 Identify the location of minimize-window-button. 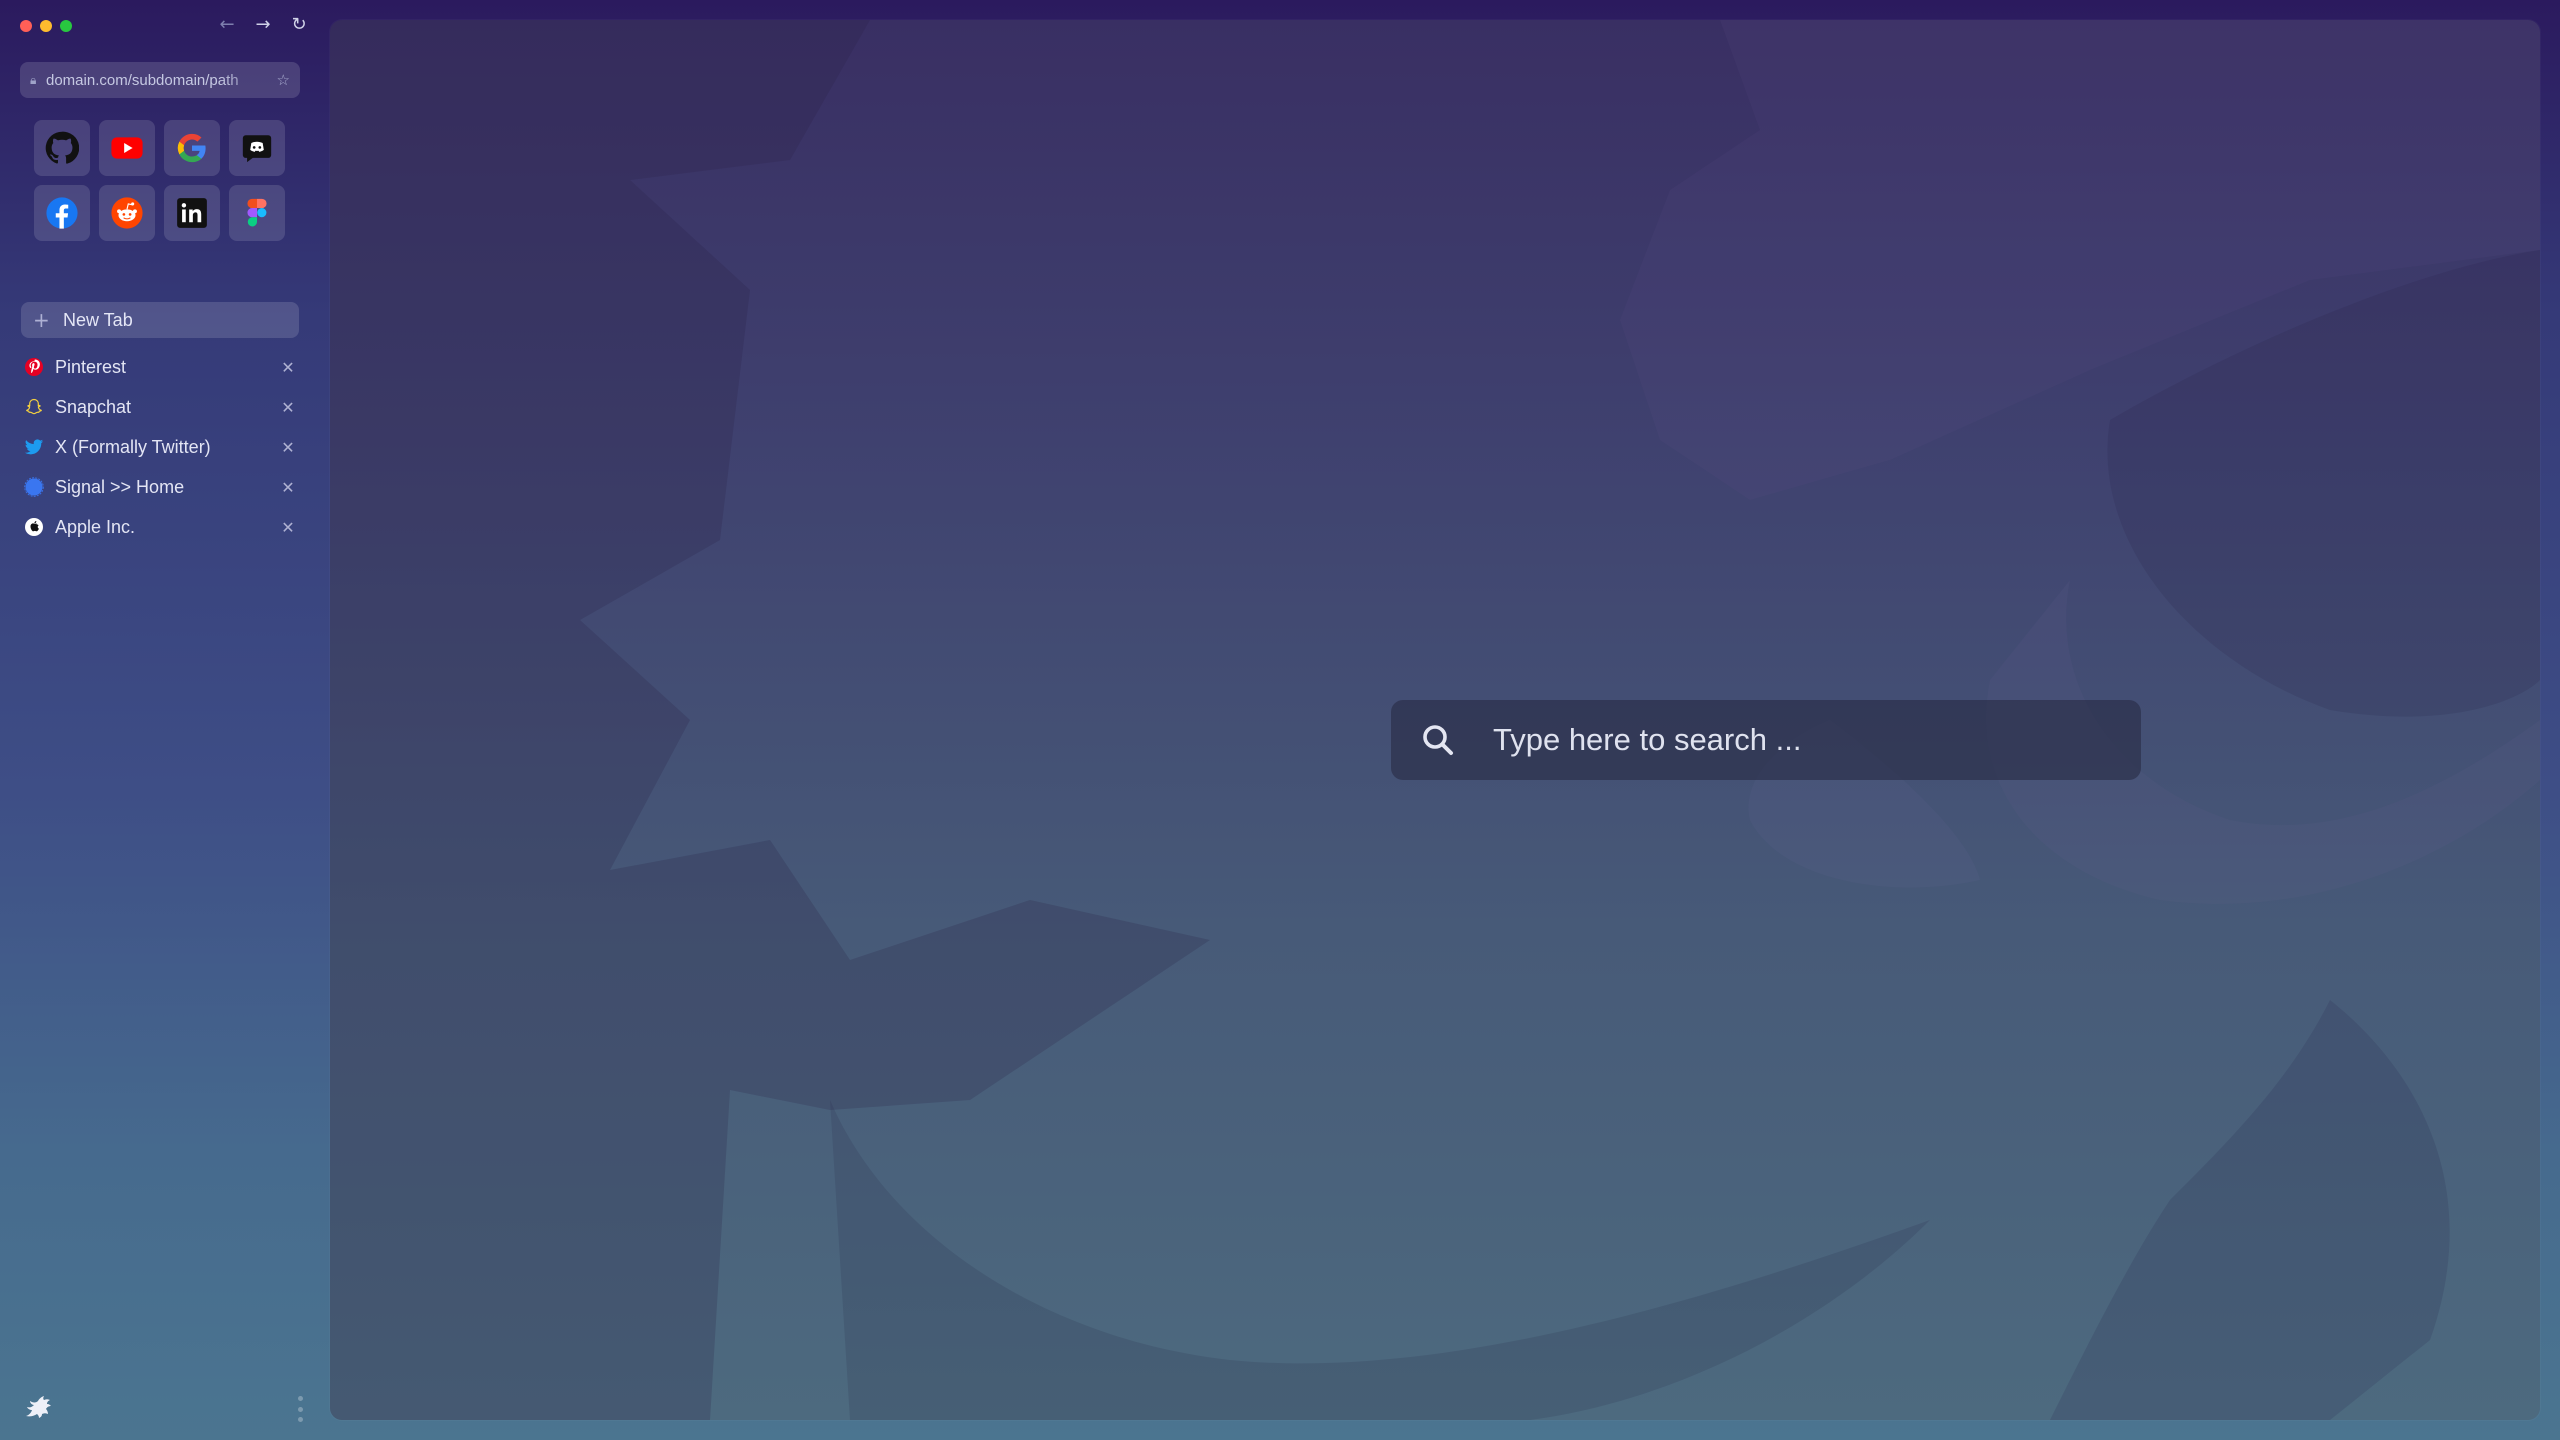
(46, 26).